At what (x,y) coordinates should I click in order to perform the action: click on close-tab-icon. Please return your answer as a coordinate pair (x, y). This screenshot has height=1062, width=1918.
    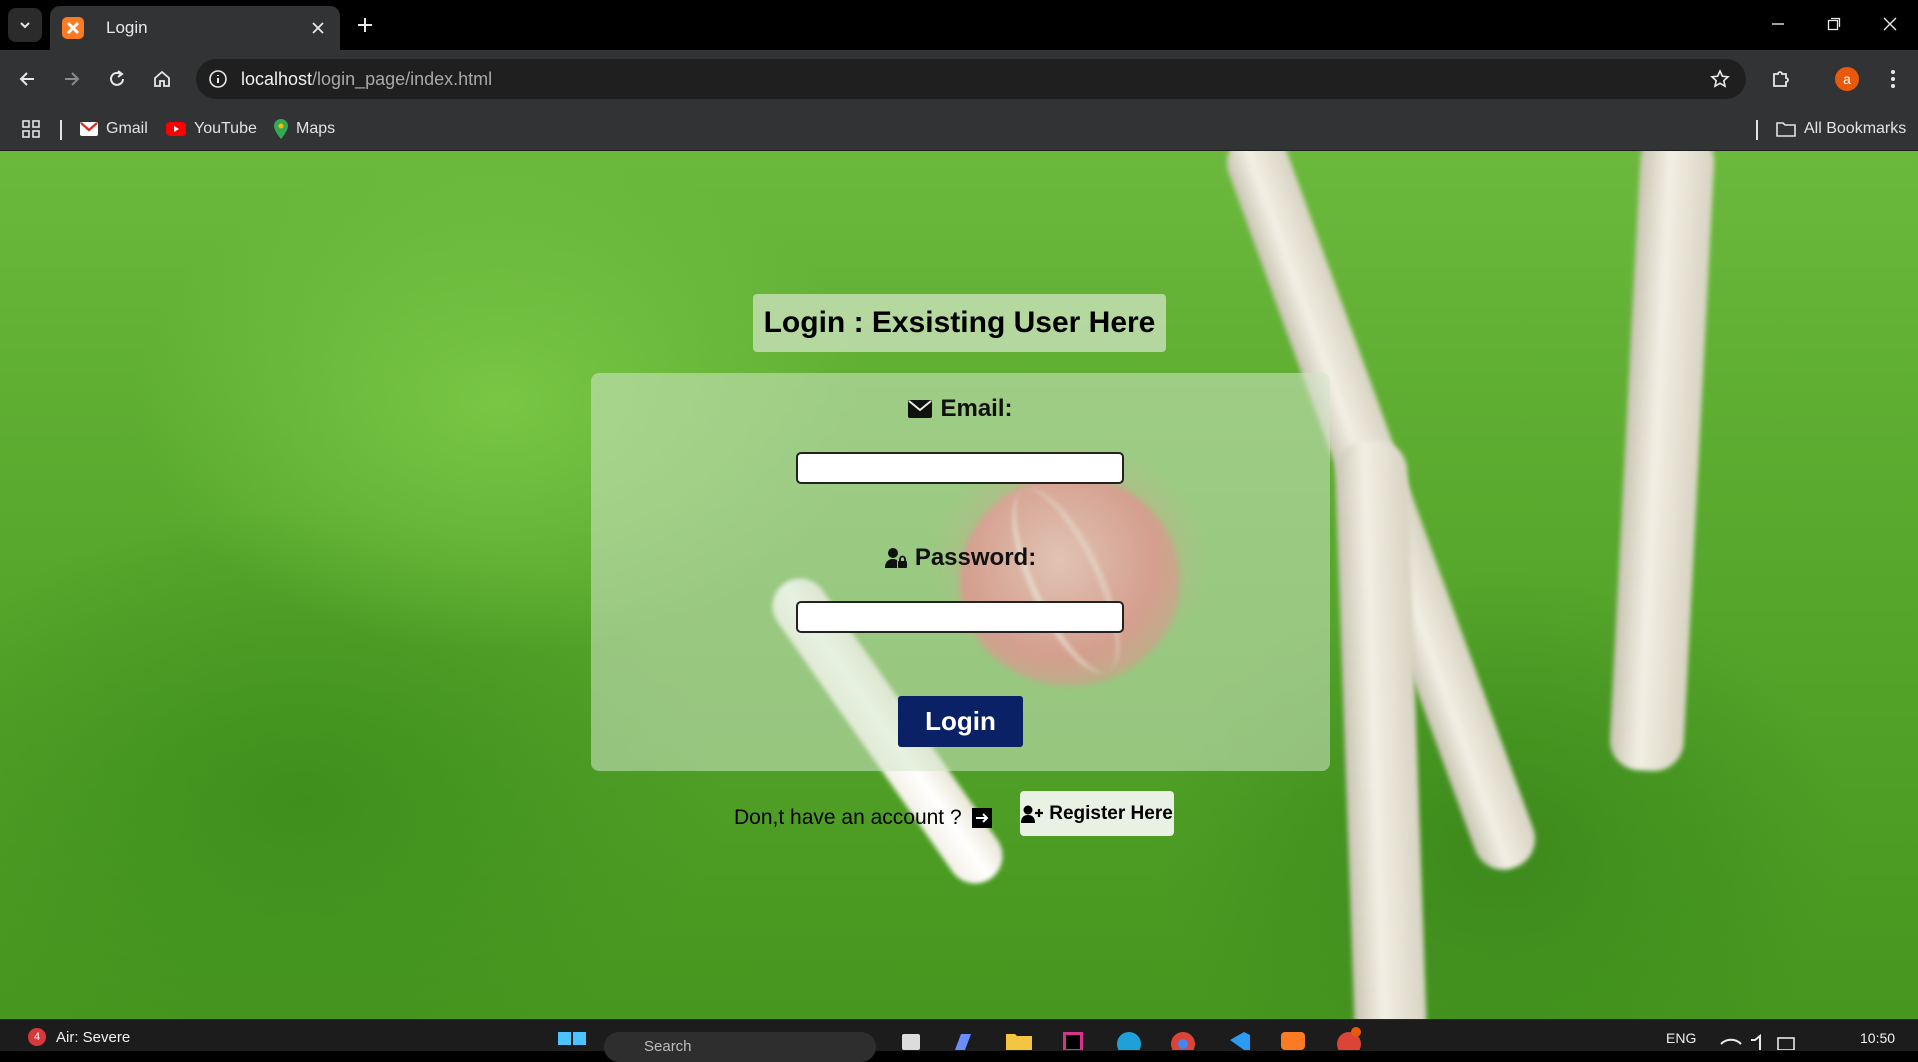
    Looking at the image, I should click on (318, 28).